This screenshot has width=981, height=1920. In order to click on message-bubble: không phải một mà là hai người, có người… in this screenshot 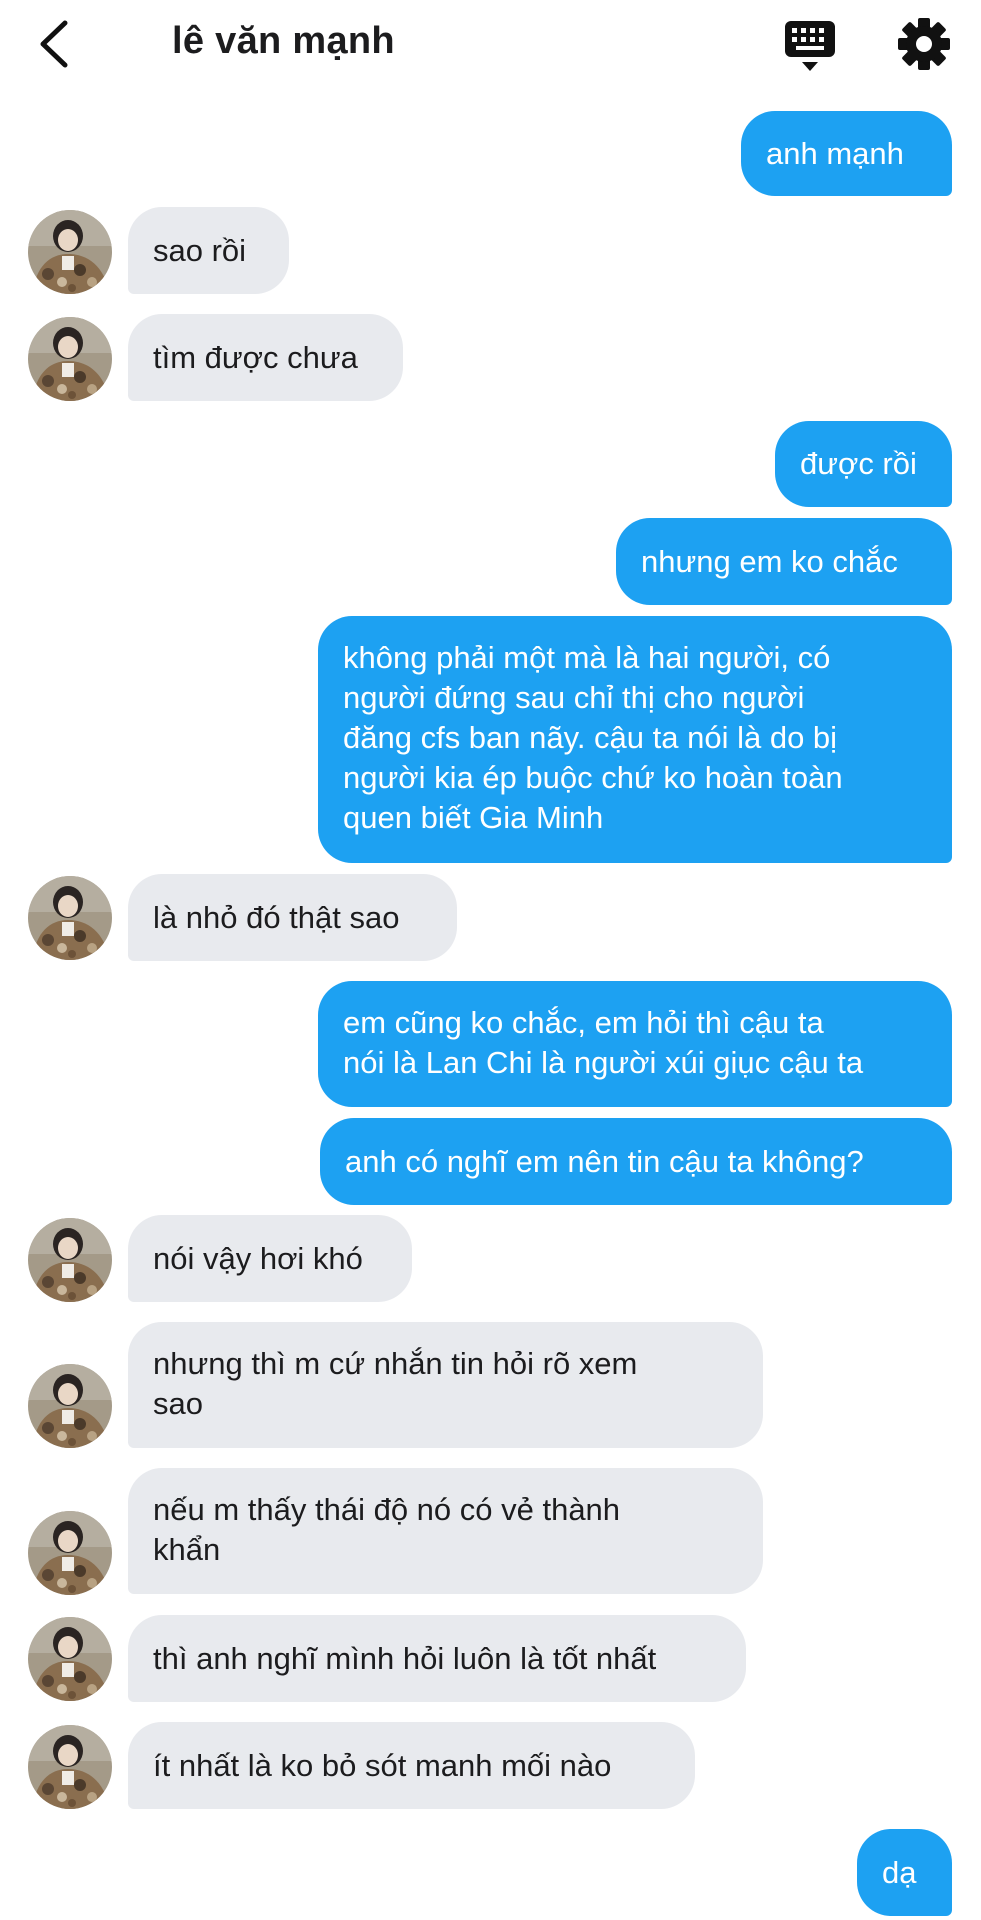, I will do `click(635, 739)`.